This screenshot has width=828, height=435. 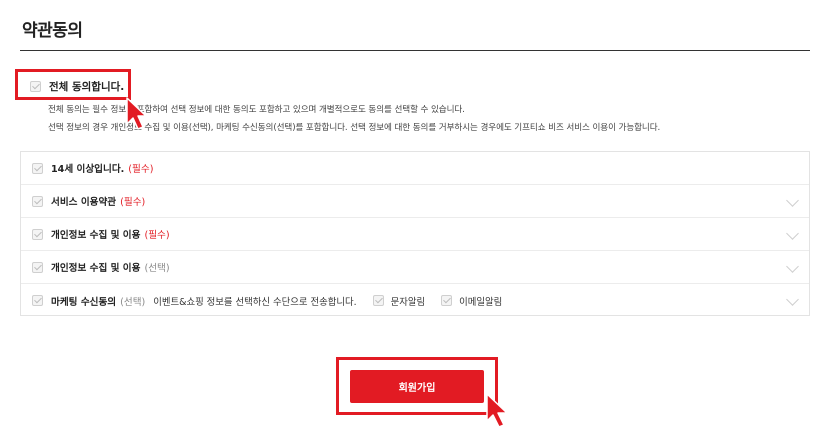 What do you see at coordinates (88, 169) in the screenshot?
I see `term-label: 14세 이상입니다.` at bounding box center [88, 169].